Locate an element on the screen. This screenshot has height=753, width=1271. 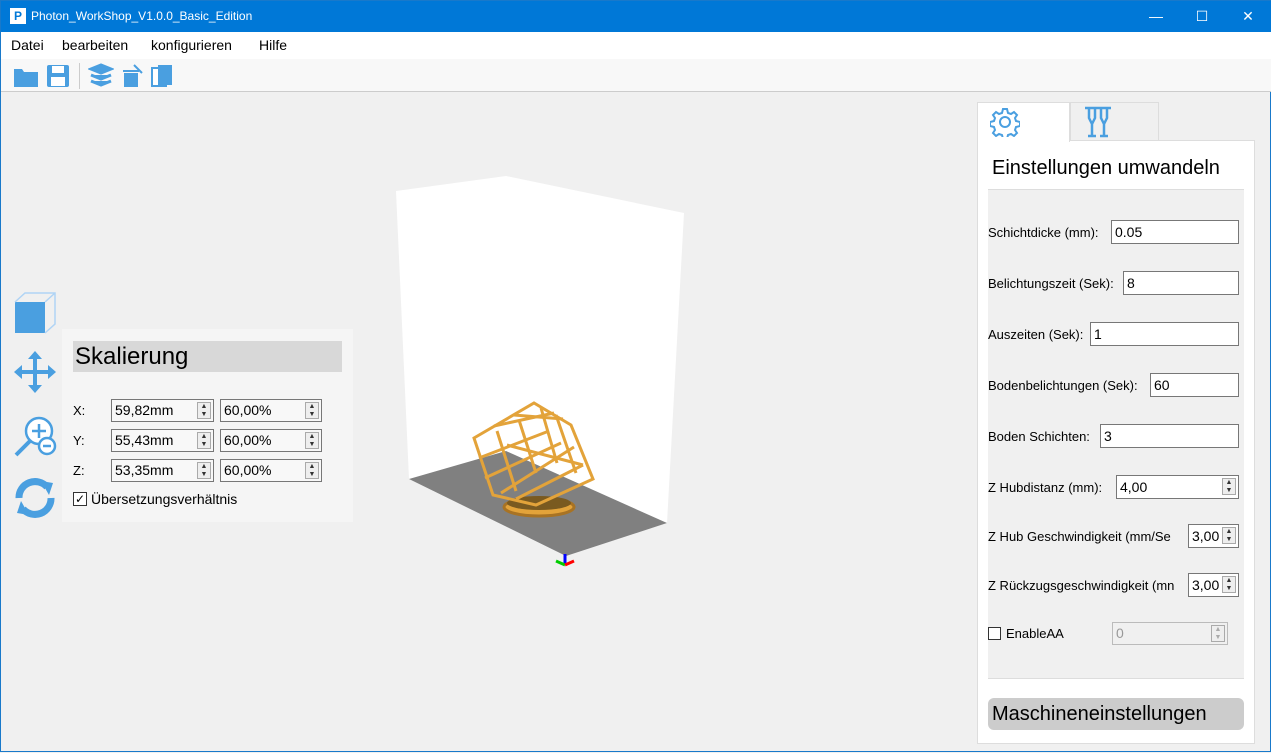
copy-icon is located at coordinates (163, 76).